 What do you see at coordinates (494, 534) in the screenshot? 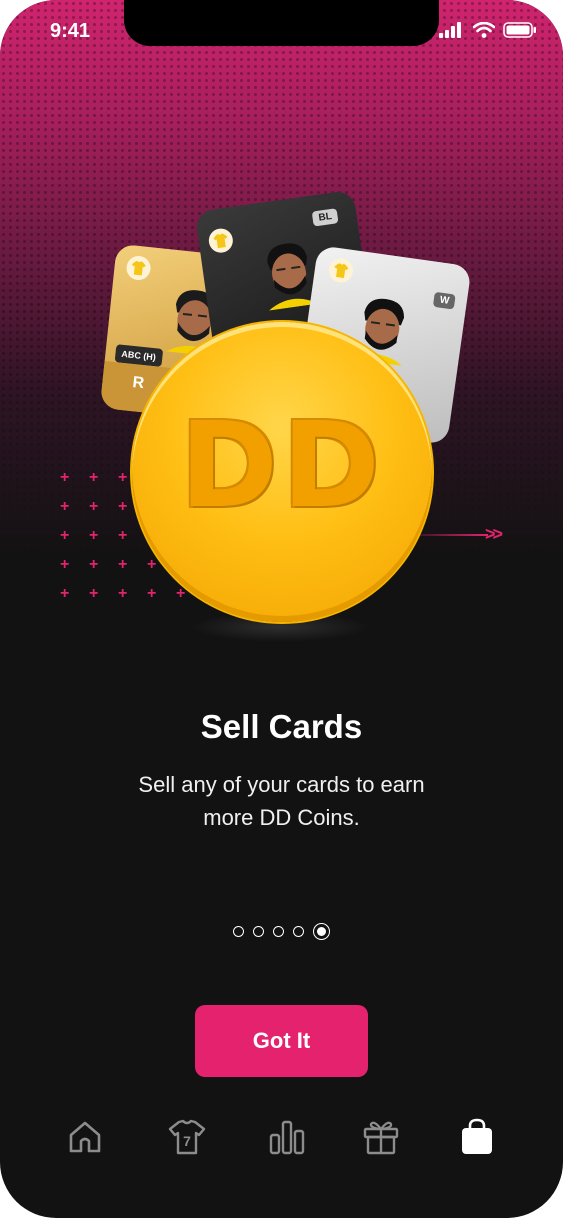
I see `double-chevron-icon: >>` at bounding box center [494, 534].